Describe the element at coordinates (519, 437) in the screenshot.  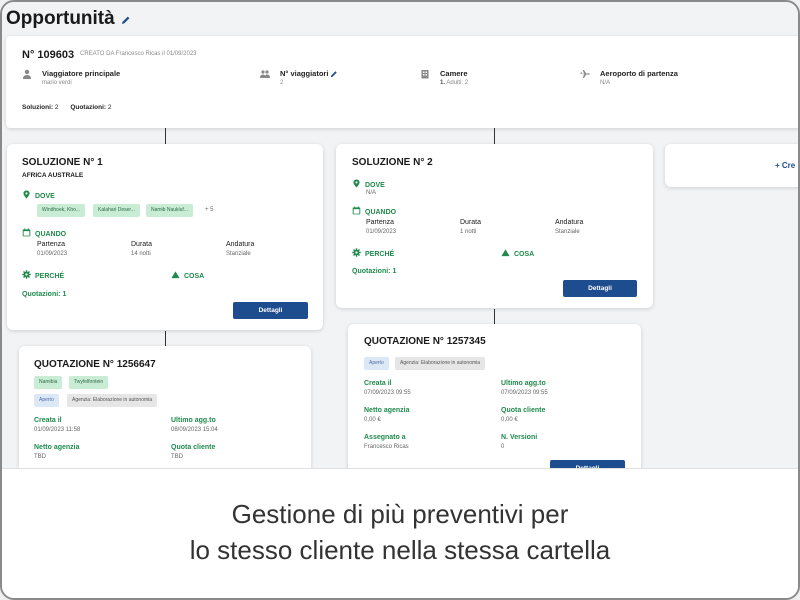
I see `versions-label: N. Versioni` at that location.